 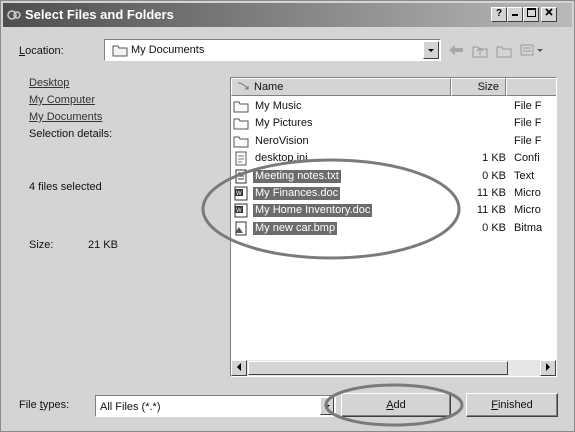 I want to click on finished-button: Finished, so click(x=512, y=405).